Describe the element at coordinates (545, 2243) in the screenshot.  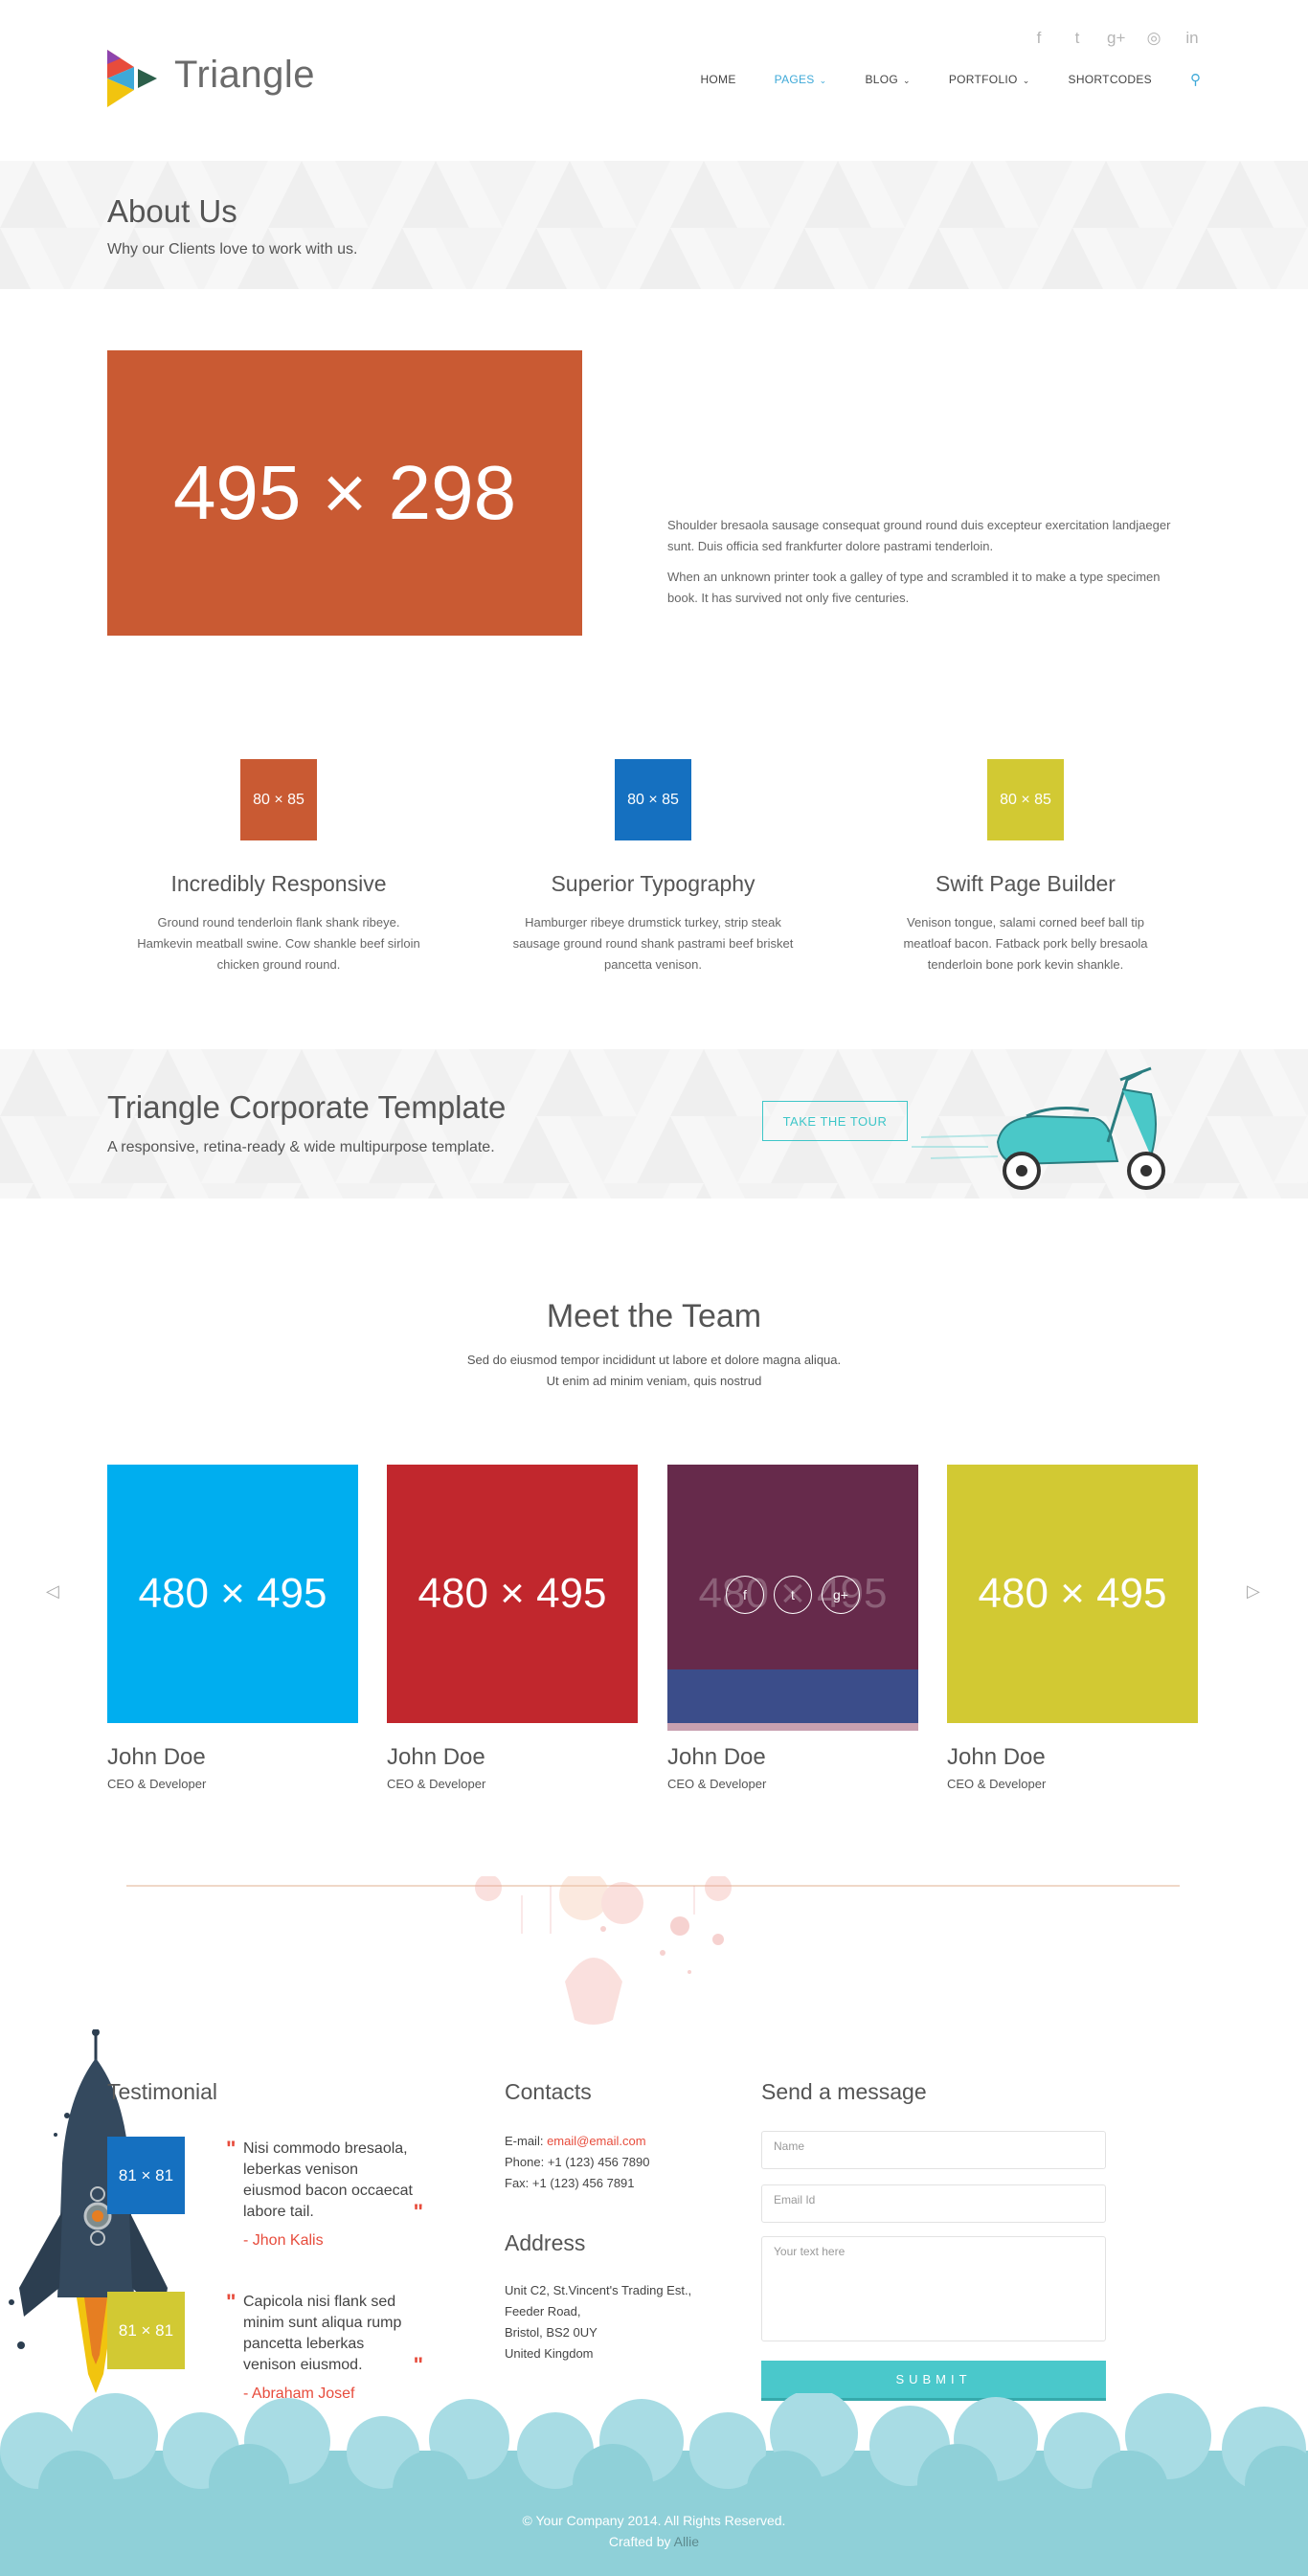
I see `address-title: Address` at that location.